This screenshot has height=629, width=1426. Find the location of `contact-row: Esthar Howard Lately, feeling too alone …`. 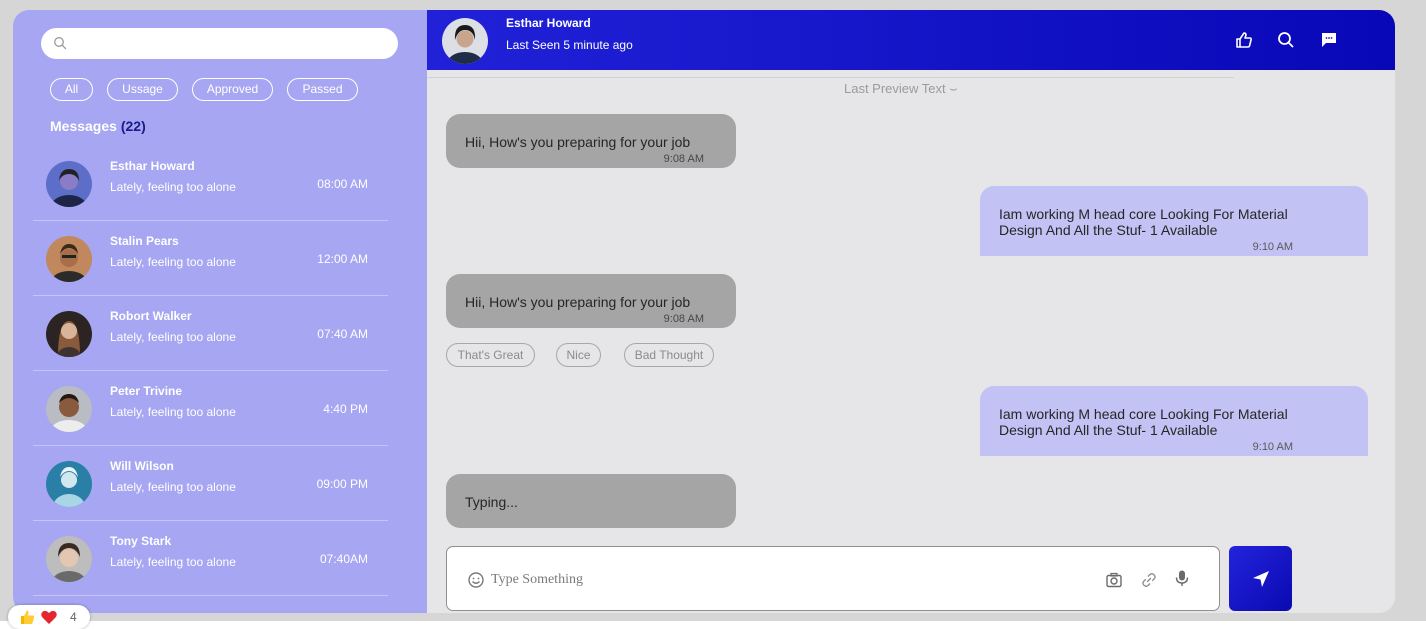

contact-row: Esthar Howard Lately, feeling too alone … is located at coordinates (210, 183).